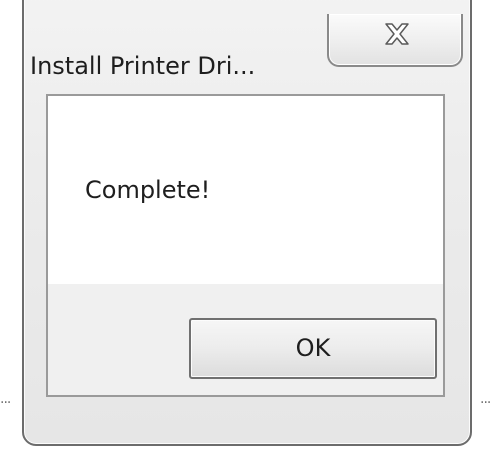 The height and width of the screenshot is (450, 491). Describe the element at coordinates (313, 348) in the screenshot. I see `ok-button: OK` at that location.